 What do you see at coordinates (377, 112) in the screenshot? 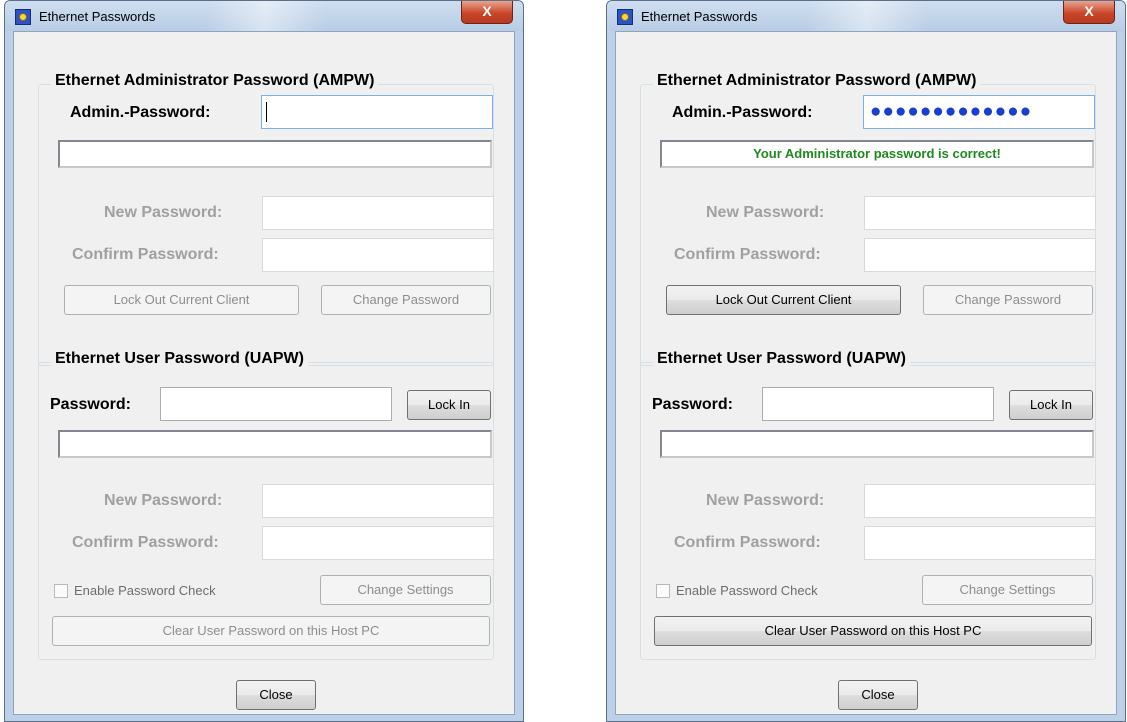
I see `admin-password-input` at bounding box center [377, 112].